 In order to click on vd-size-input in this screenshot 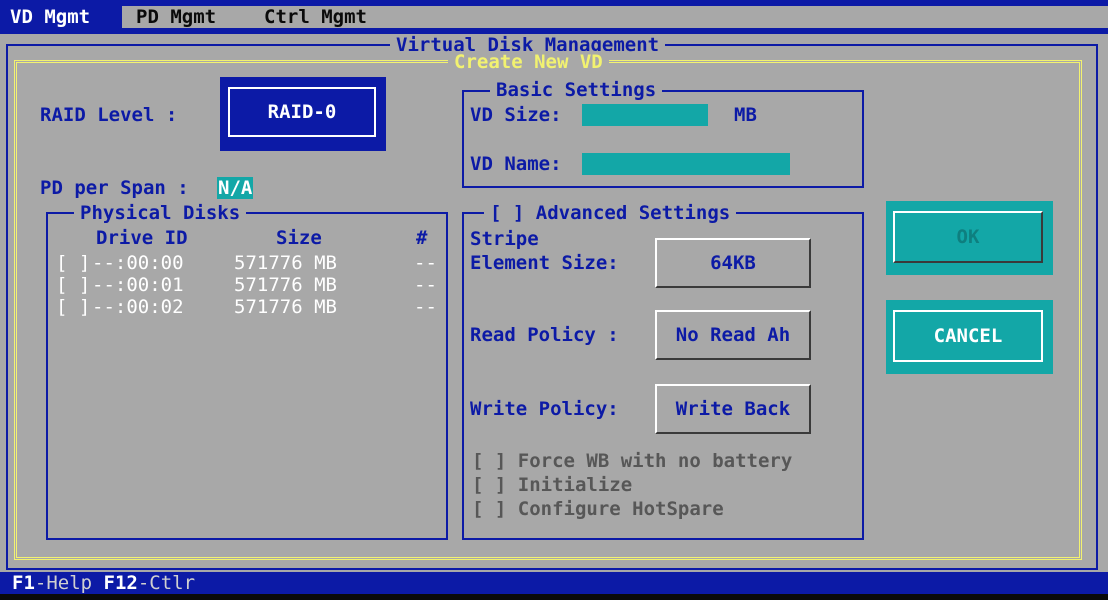, I will do `click(645, 115)`.